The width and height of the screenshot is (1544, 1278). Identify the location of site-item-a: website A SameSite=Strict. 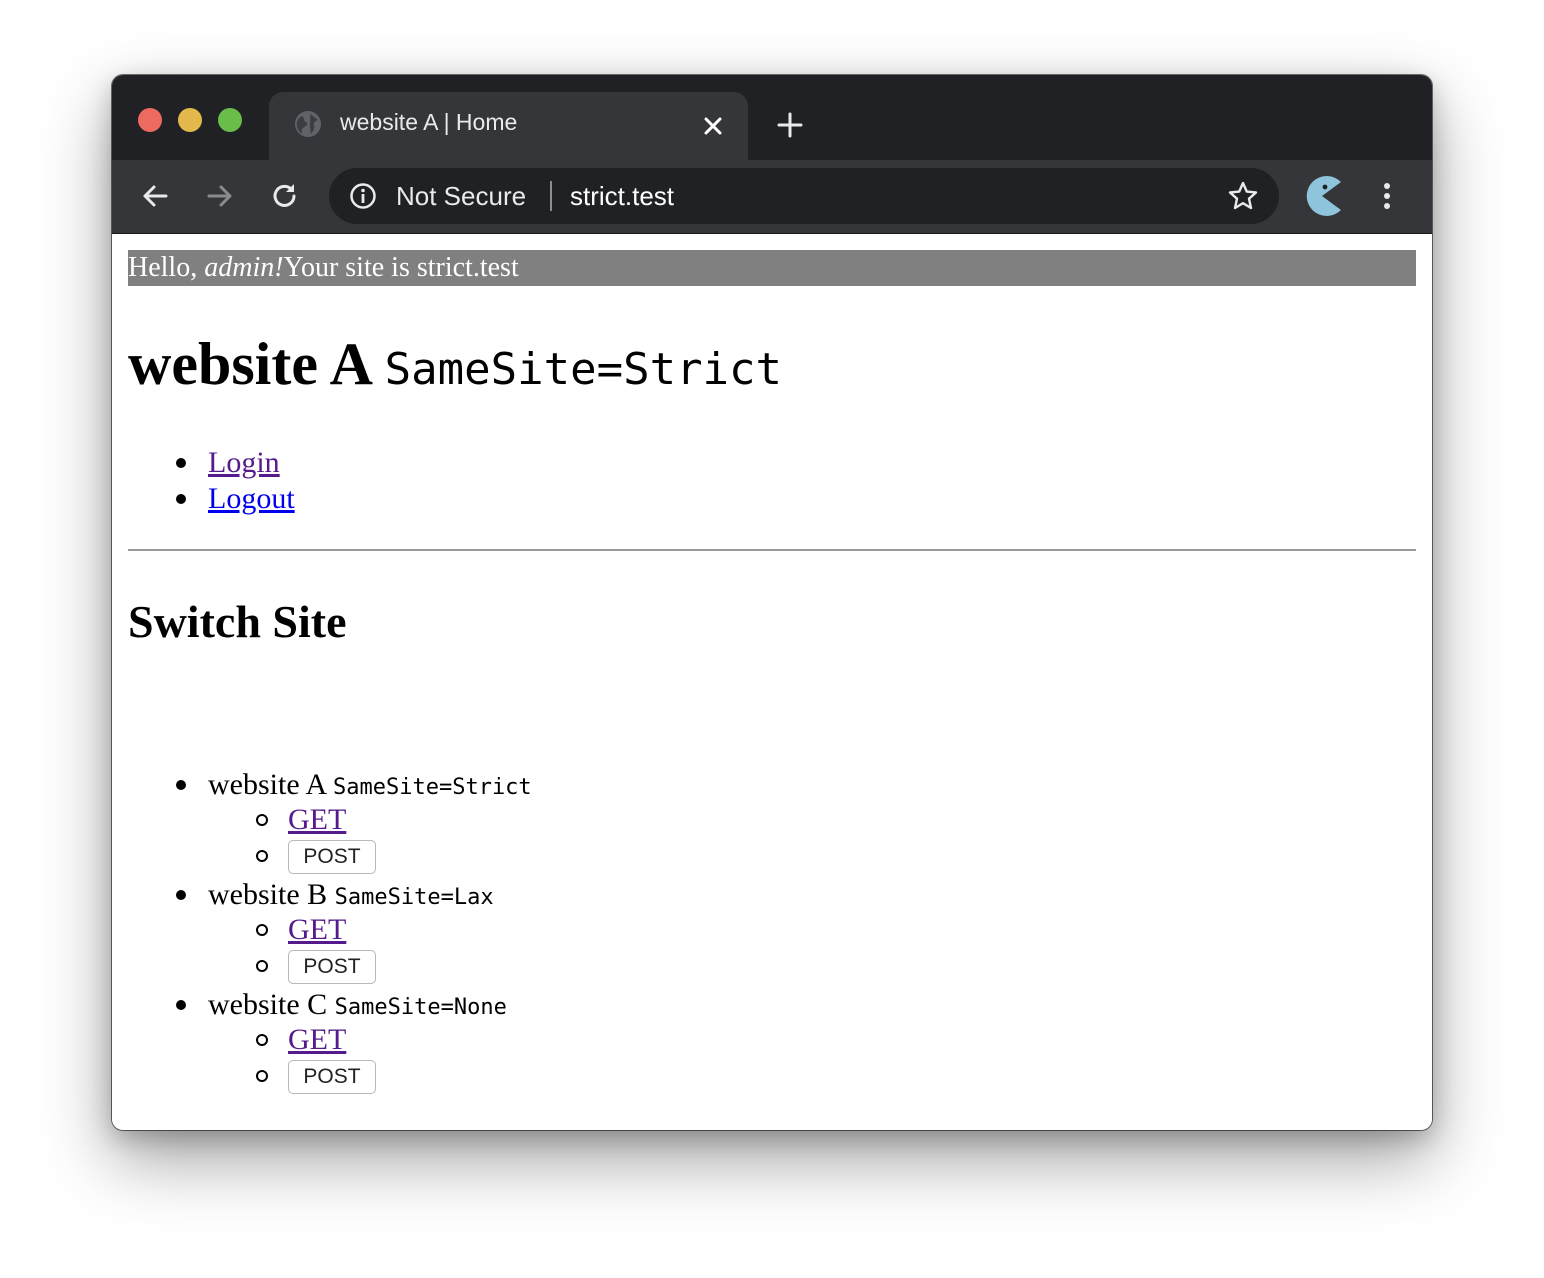
(370, 786).